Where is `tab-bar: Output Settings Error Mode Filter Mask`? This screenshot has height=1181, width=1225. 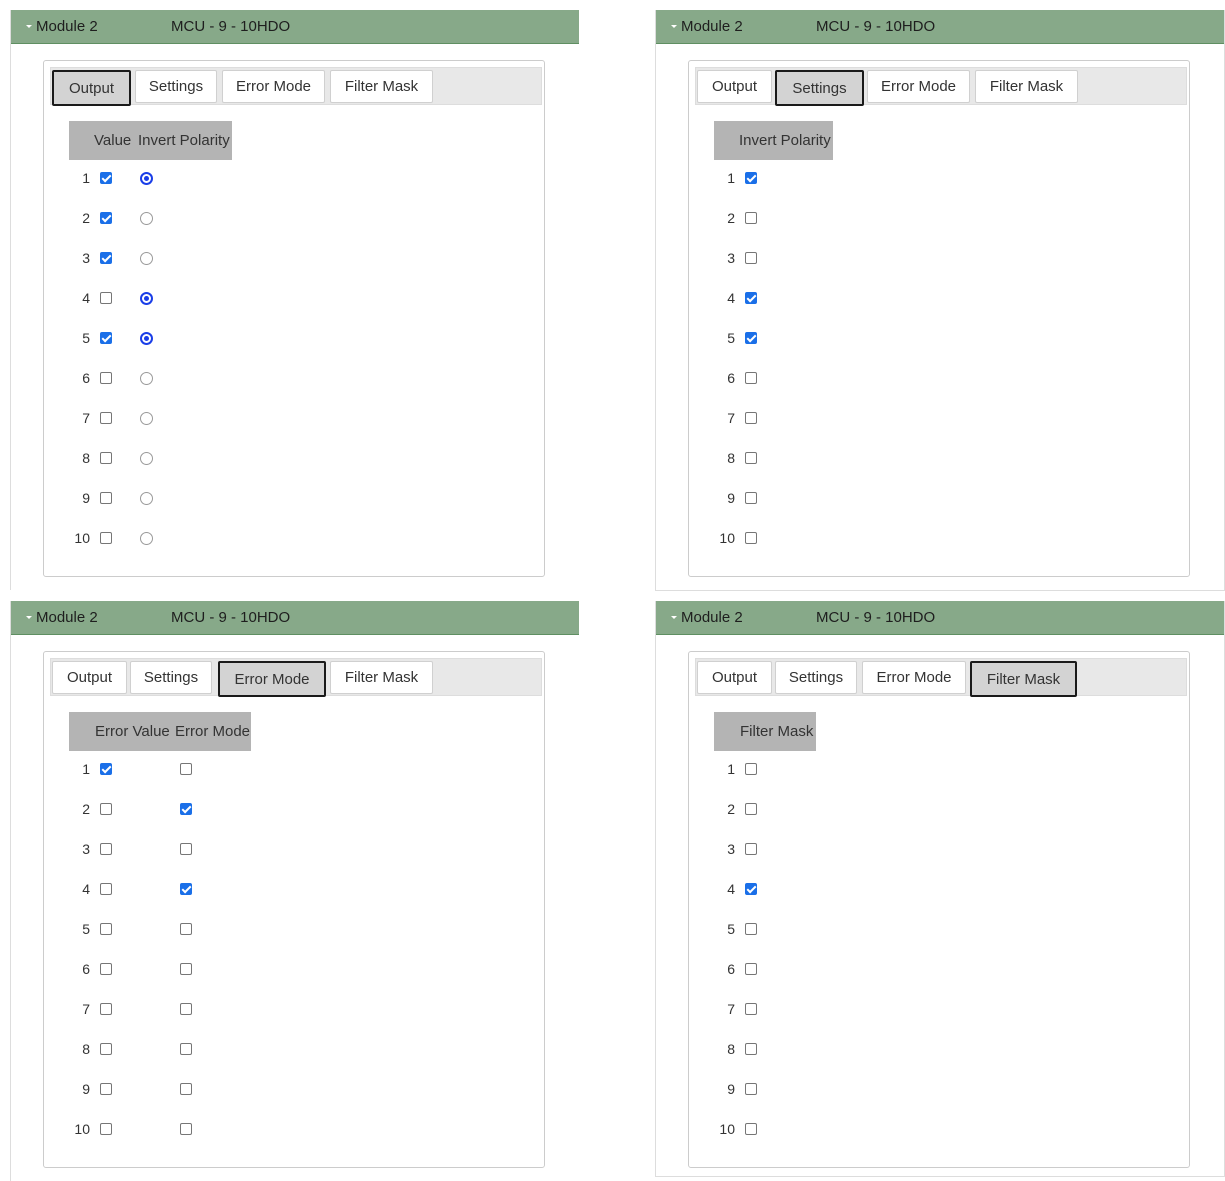
tab-bar: Output Settings Error Mode Filter Mask is located at coordinates (941, 86).